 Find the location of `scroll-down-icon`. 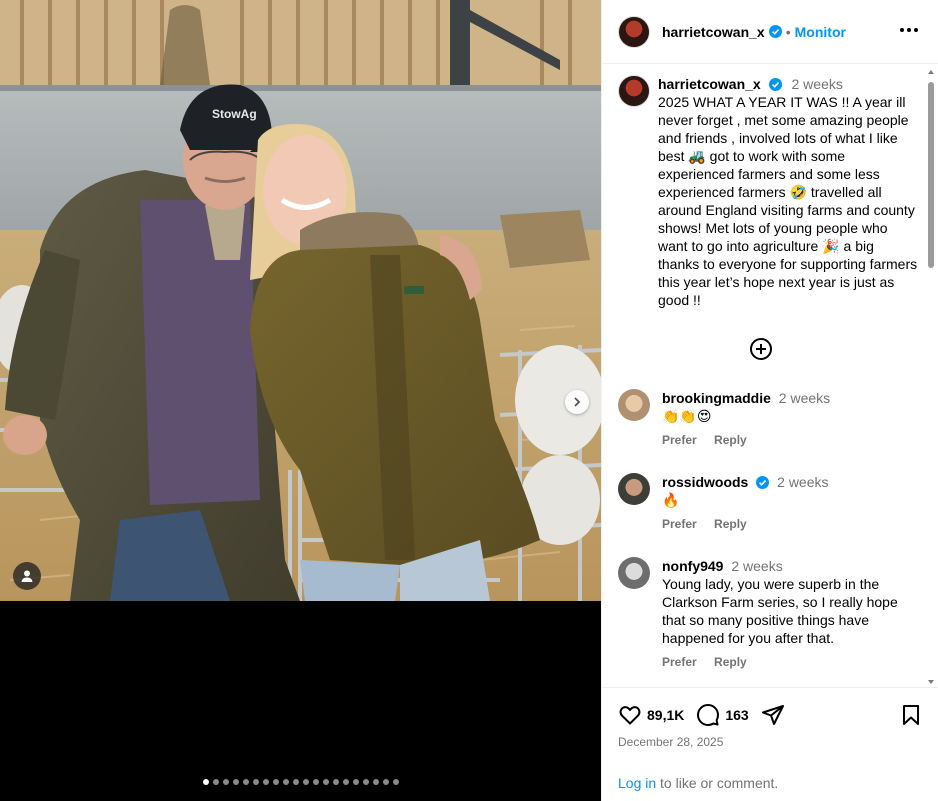

scroll-down-icon is located at coordinates (931, 682).